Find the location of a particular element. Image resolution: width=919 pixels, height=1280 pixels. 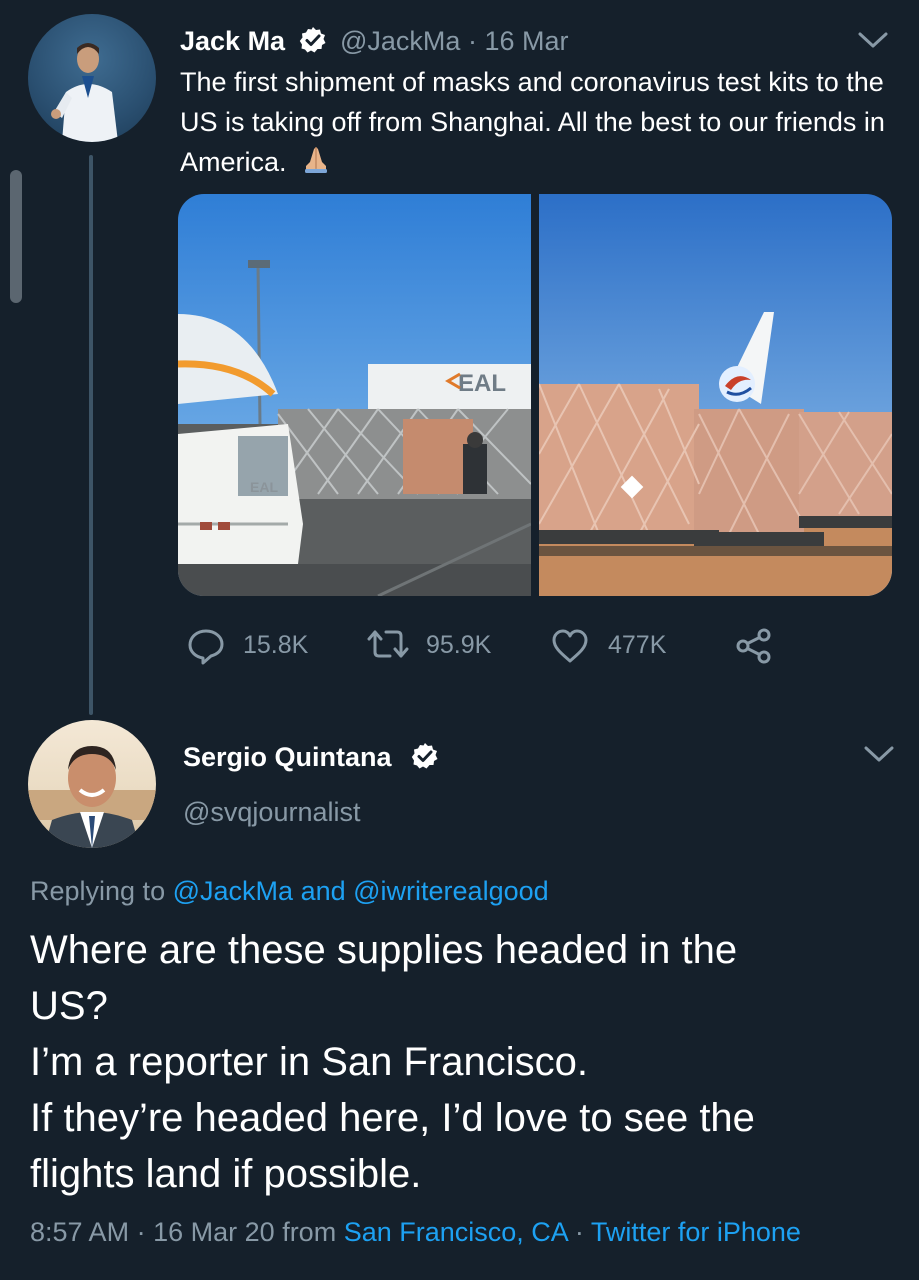

eal-truck-label: EAL is located at coordinates (264, 487).